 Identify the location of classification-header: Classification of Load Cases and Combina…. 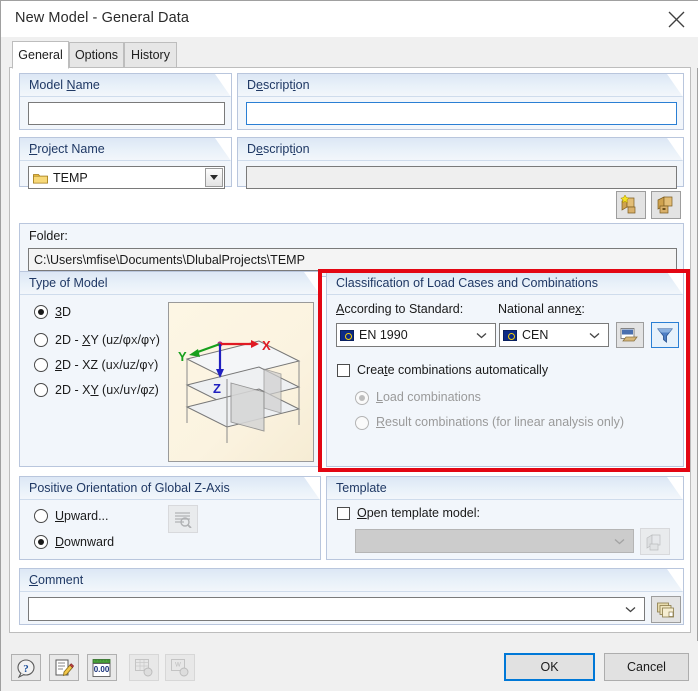
(505, 283).